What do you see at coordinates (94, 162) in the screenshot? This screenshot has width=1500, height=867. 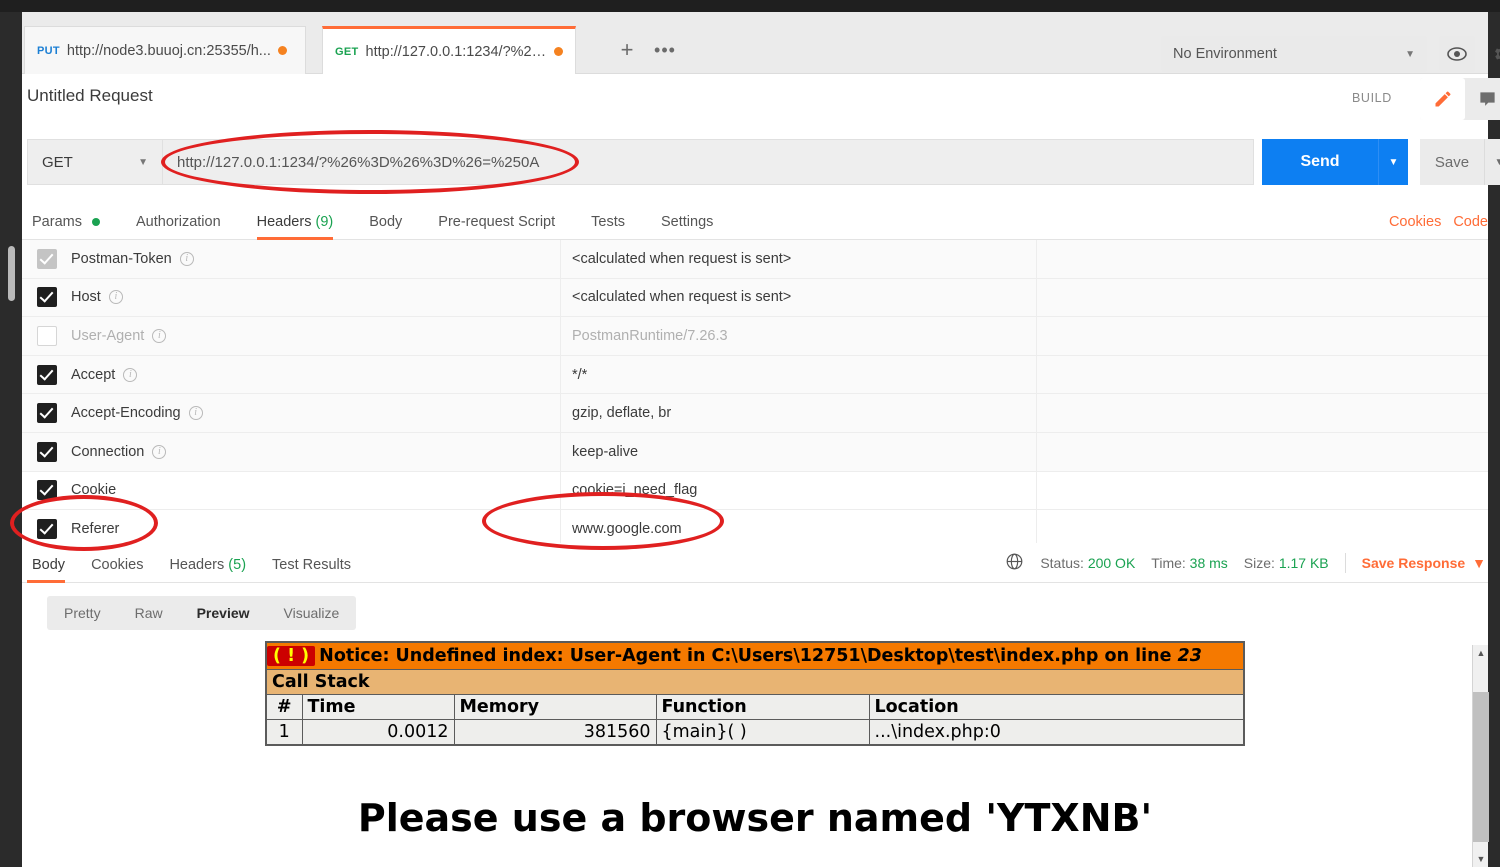 I see `http-method-select: GET ▼` at bounding box center [94, 162].